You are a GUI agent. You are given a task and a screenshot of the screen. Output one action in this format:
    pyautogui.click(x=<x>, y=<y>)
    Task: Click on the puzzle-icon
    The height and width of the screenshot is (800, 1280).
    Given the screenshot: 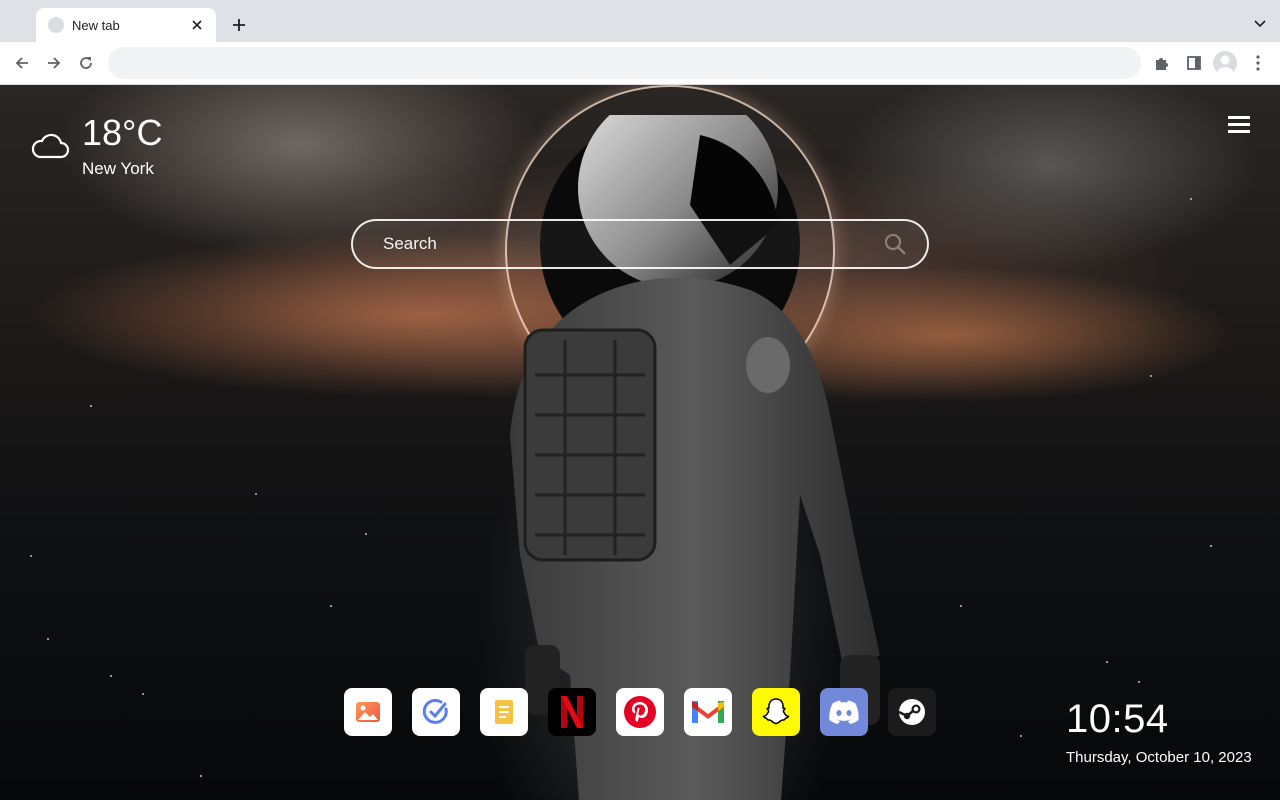 What is the action you would take?
    pyautogui.click(x=1162, y=64)
    